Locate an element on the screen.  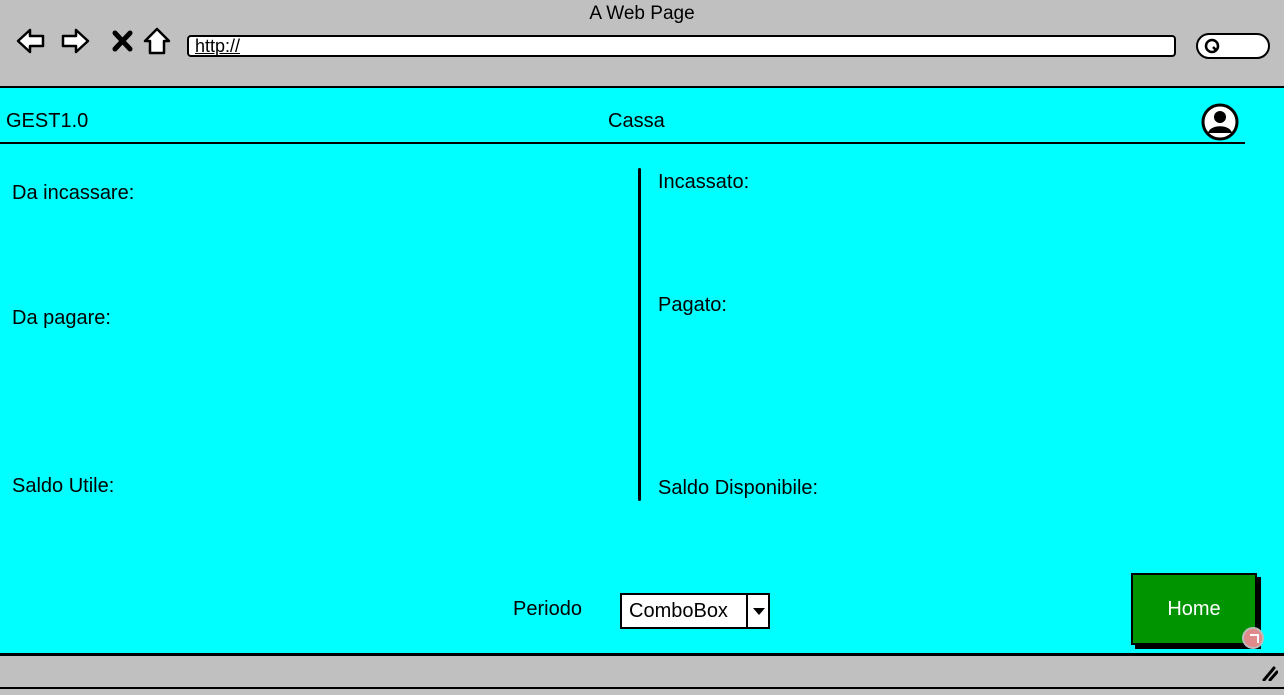
label-da-pagare: Da pagare: is located at coordinates (61, 318).